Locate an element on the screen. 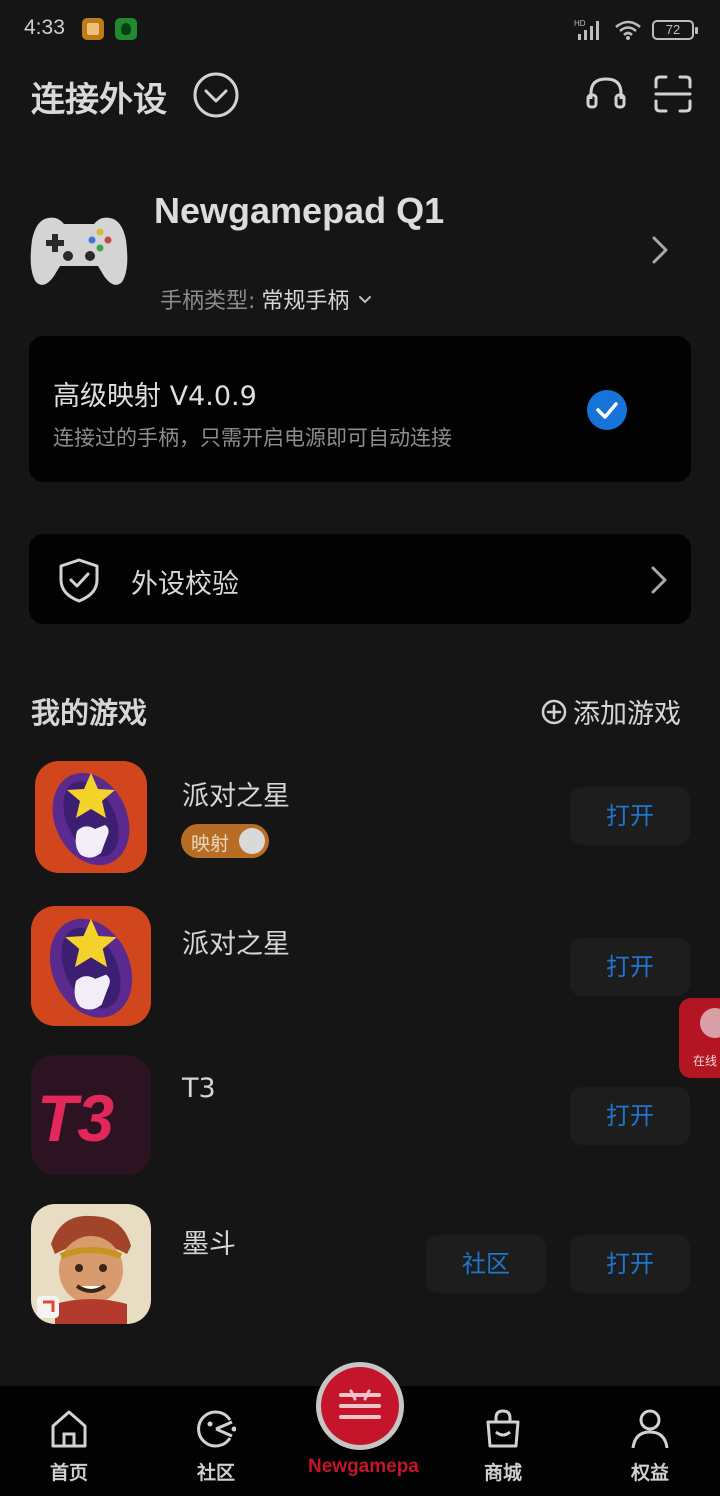  nav-item-home: 首页 is located at coordinates (69, 1436).